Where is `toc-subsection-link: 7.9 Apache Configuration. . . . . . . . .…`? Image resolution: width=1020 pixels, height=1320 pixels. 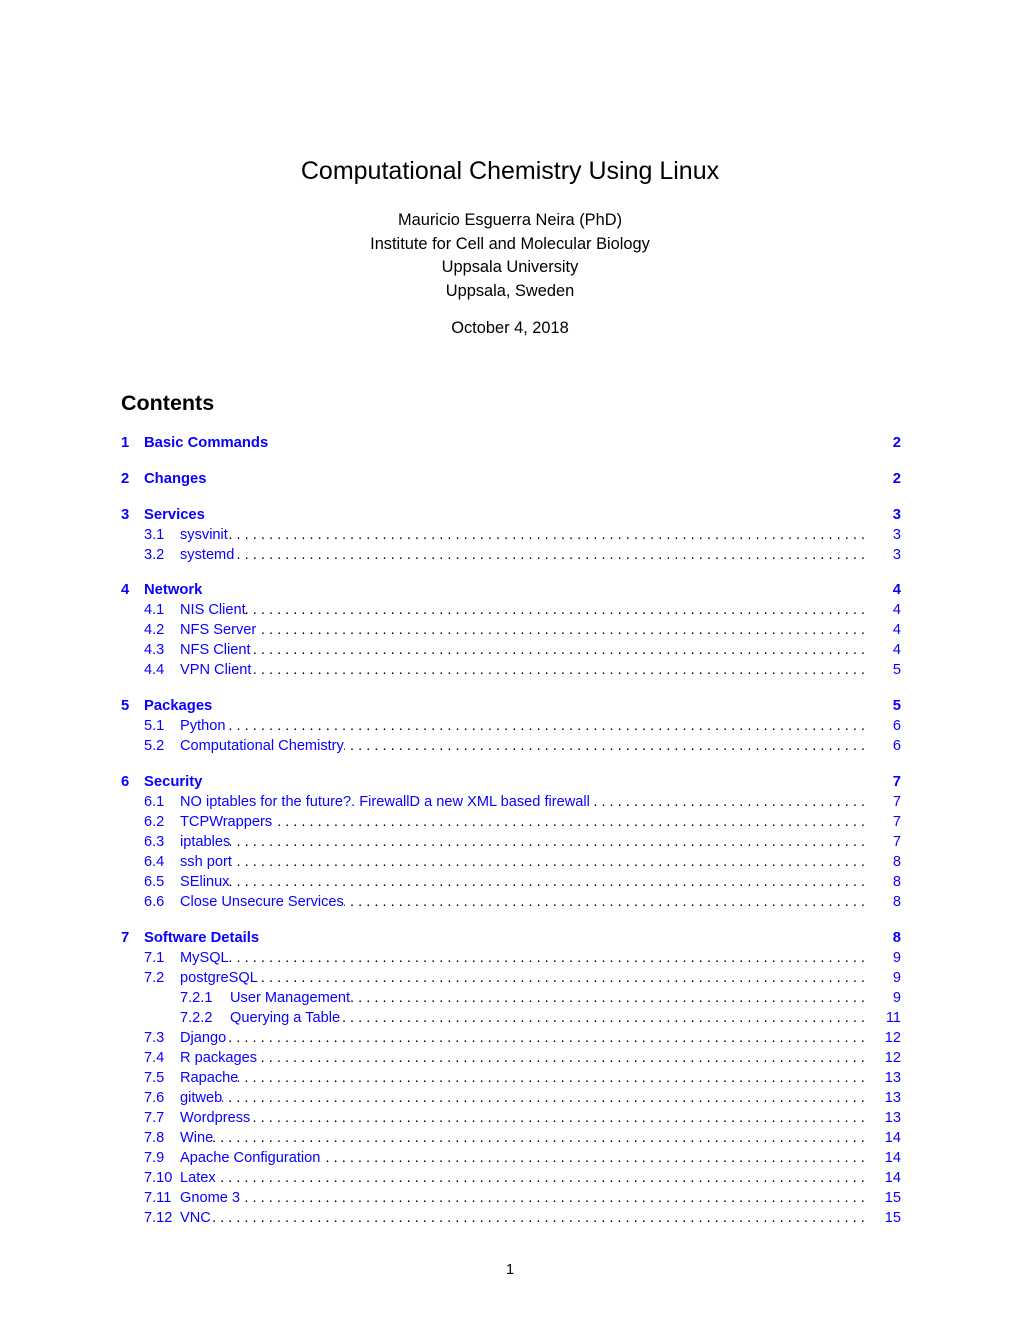 toc-subsection-link: 7.9 Apache Configuration. . . . . . . . .… is located at coordinates (511, 1158).